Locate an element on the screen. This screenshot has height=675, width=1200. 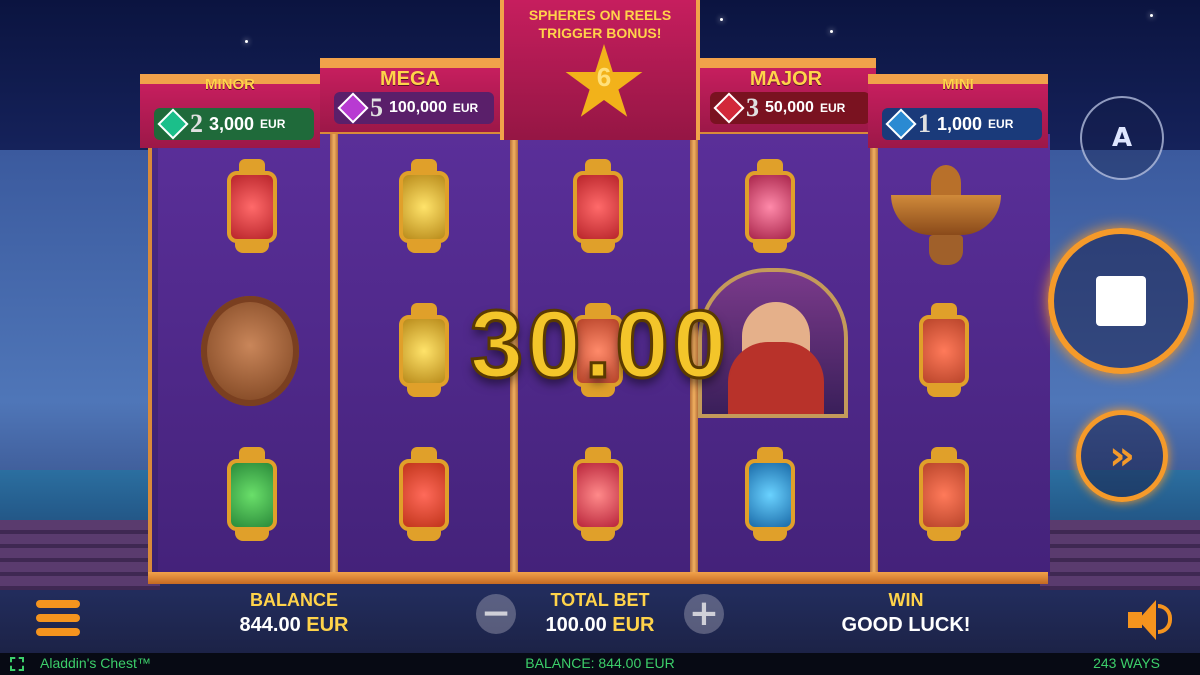
jackpot-label: MINOR is located at coordinates (230, 84).